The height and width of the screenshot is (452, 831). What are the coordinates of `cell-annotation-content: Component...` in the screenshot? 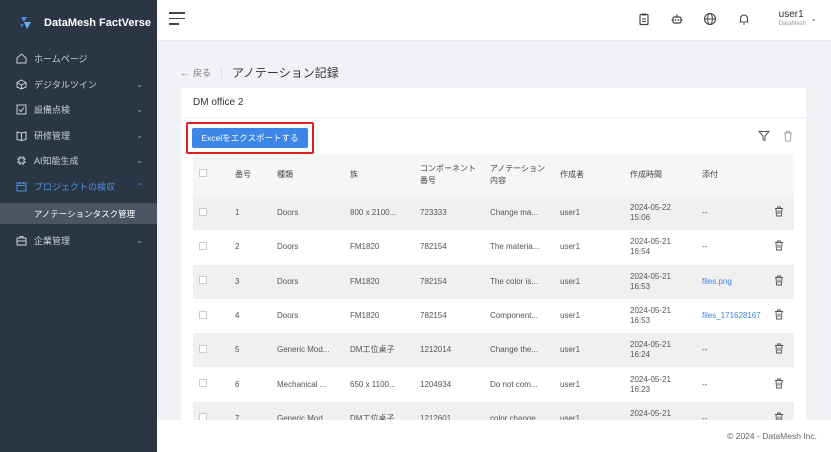 It's located at (519, 316).